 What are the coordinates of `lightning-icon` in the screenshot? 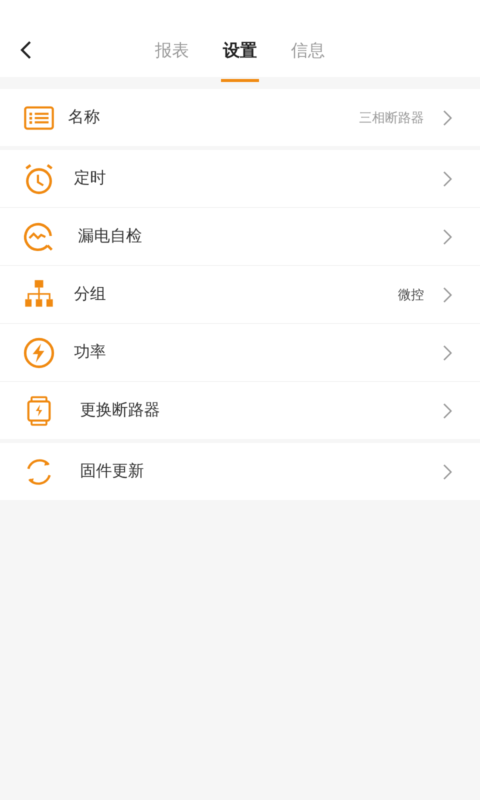 It's located at (39, 353).